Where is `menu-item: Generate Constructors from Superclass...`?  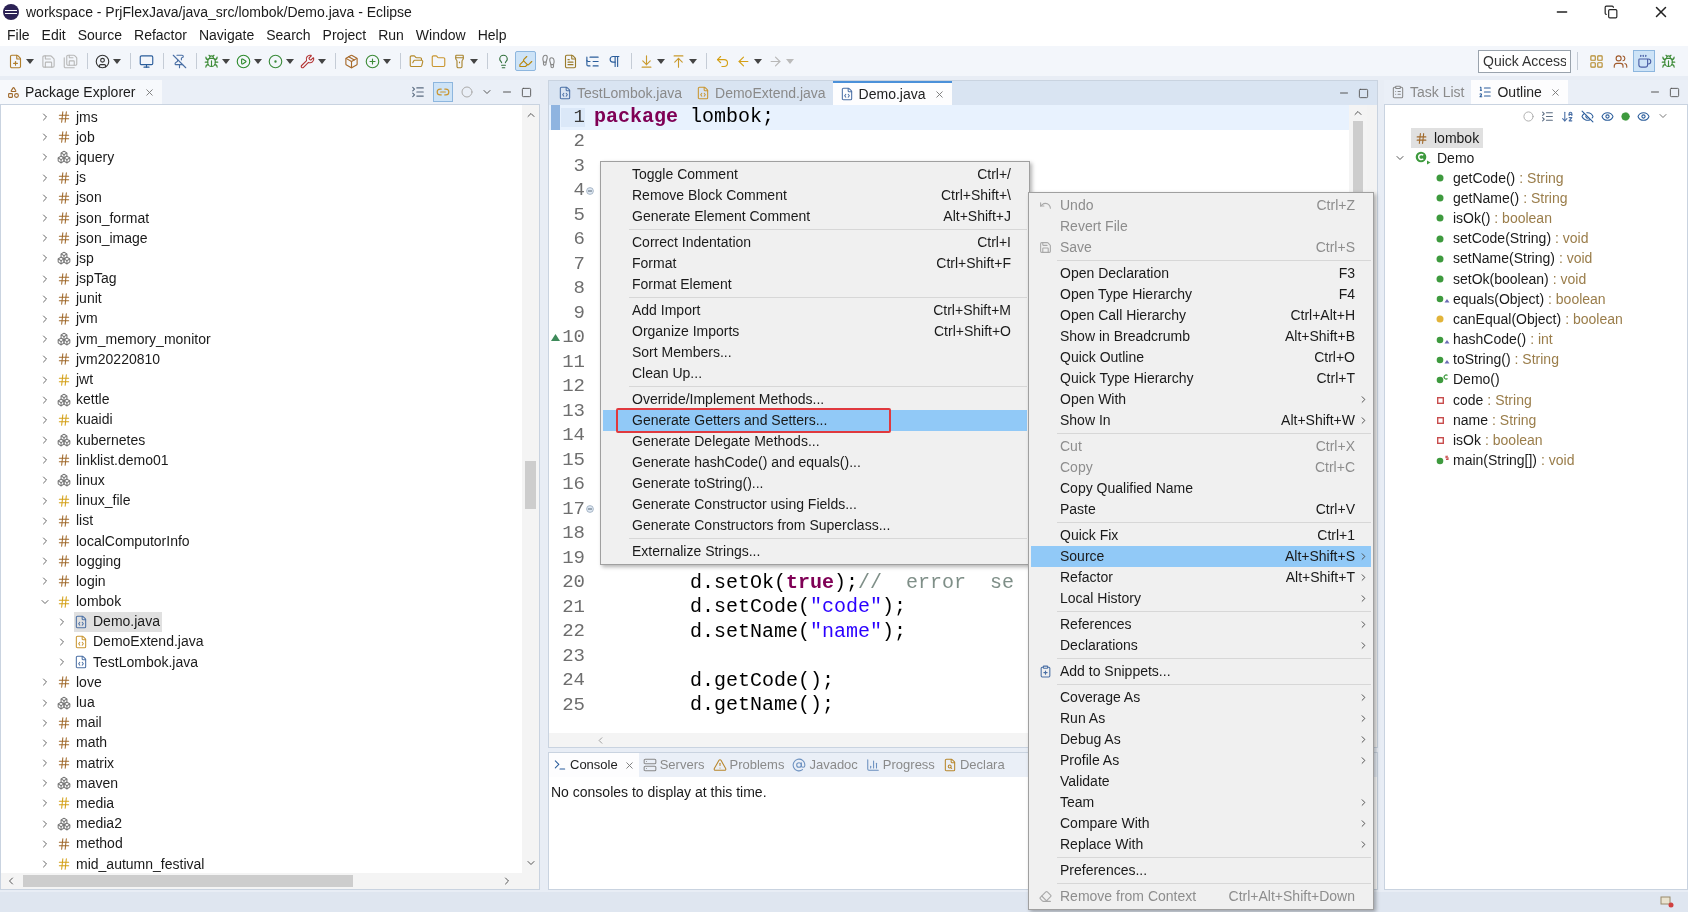
menu-item: Generate Constructors from Superclass... is located at coordinates (815, 525).